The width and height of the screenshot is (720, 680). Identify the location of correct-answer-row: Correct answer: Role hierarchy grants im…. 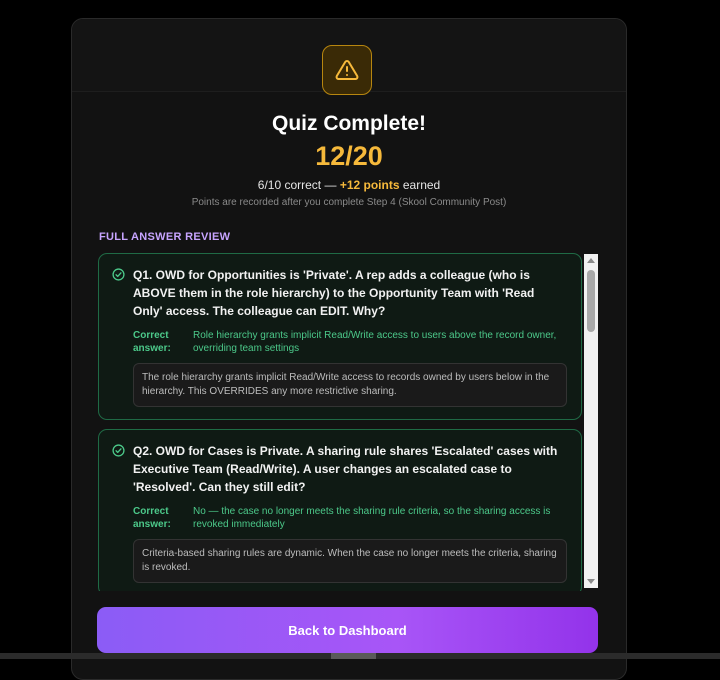
(350, 342).